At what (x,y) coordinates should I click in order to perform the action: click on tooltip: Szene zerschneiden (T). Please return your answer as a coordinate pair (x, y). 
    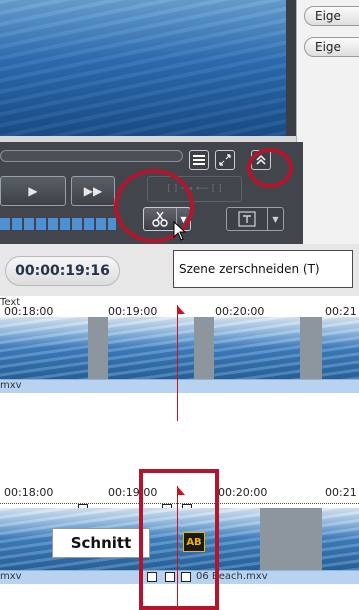
    Looking at the image, I should click on (263, 269).